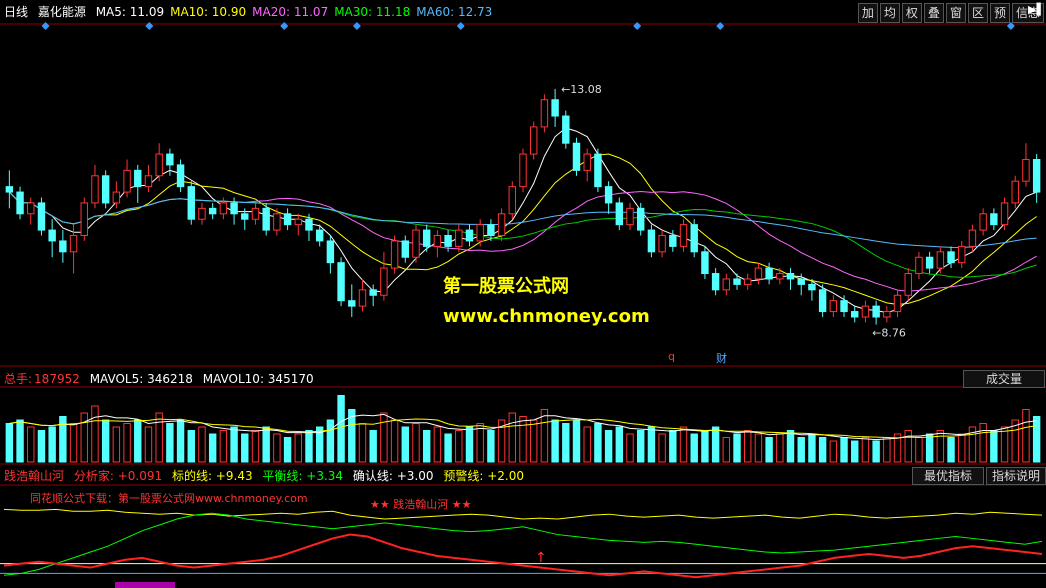  I want to click on low-price-label: ←8.76, so click(889, 333).